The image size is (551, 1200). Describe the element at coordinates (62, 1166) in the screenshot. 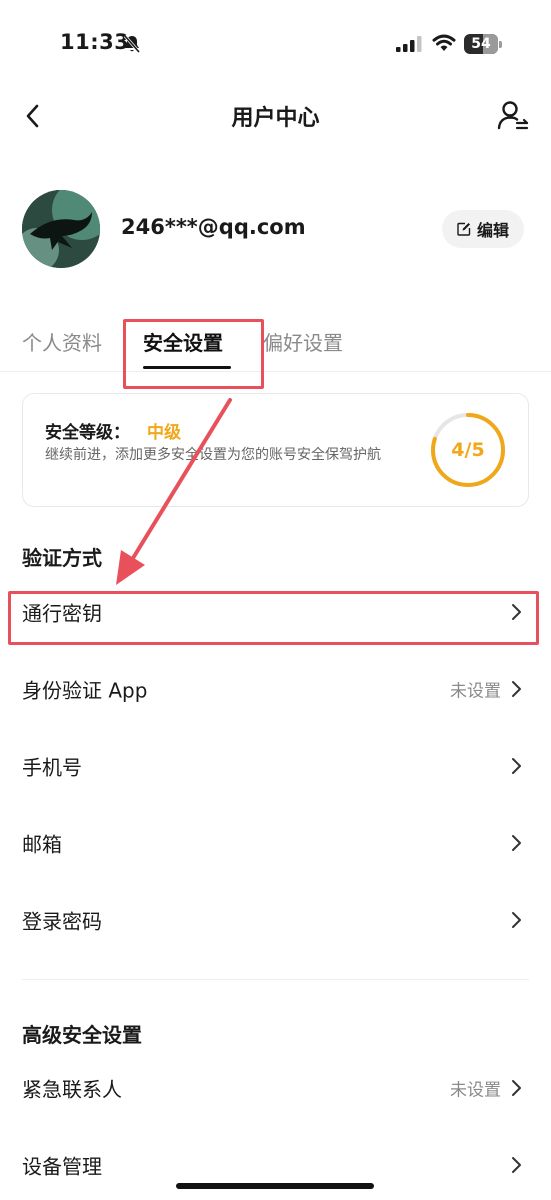

I see `list-item-label: 设备管理` at that location.